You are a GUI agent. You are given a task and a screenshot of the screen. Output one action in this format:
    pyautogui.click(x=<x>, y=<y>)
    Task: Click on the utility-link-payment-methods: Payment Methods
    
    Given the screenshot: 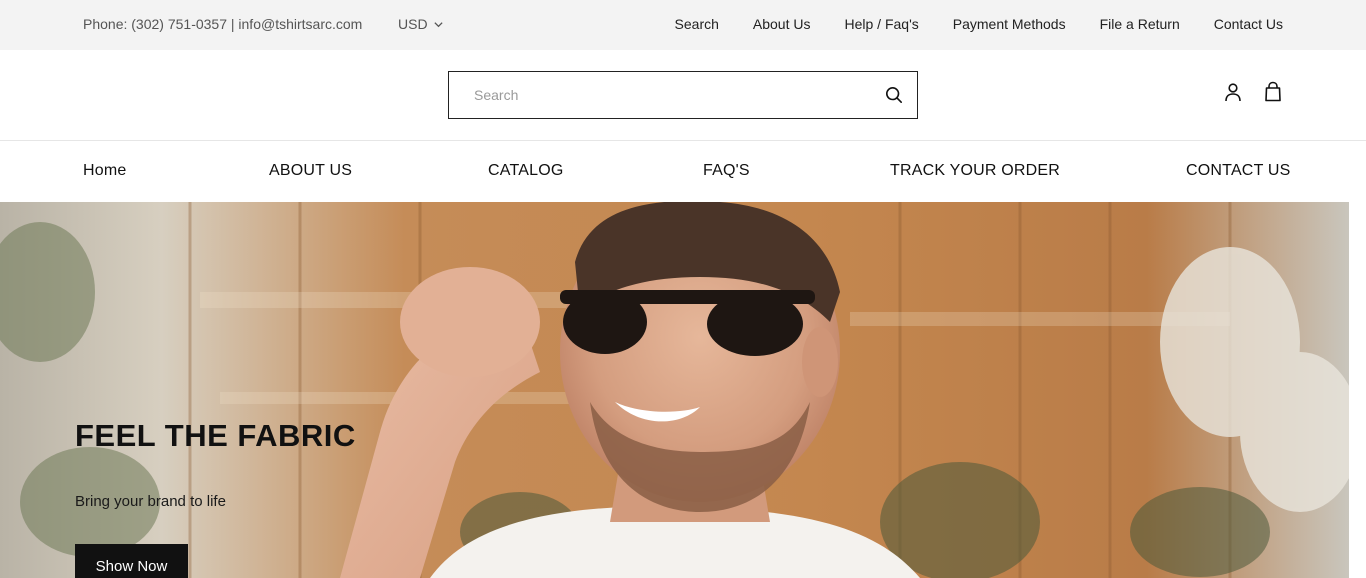 What is the action you would take?
    pyautogui.click(x=1009, y=24)
    